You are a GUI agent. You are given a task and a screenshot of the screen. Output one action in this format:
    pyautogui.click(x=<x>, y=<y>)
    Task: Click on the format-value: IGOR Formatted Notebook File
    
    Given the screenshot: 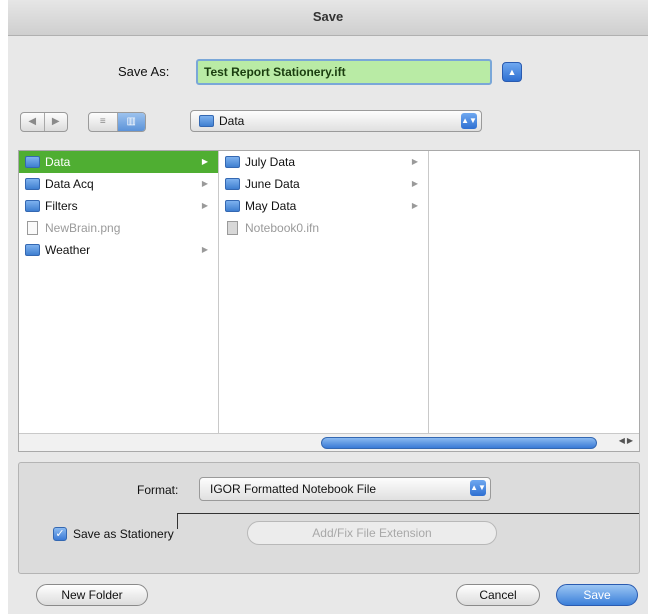 What is the action you would take?
    pyautogui.click(x=293, y=489)
    